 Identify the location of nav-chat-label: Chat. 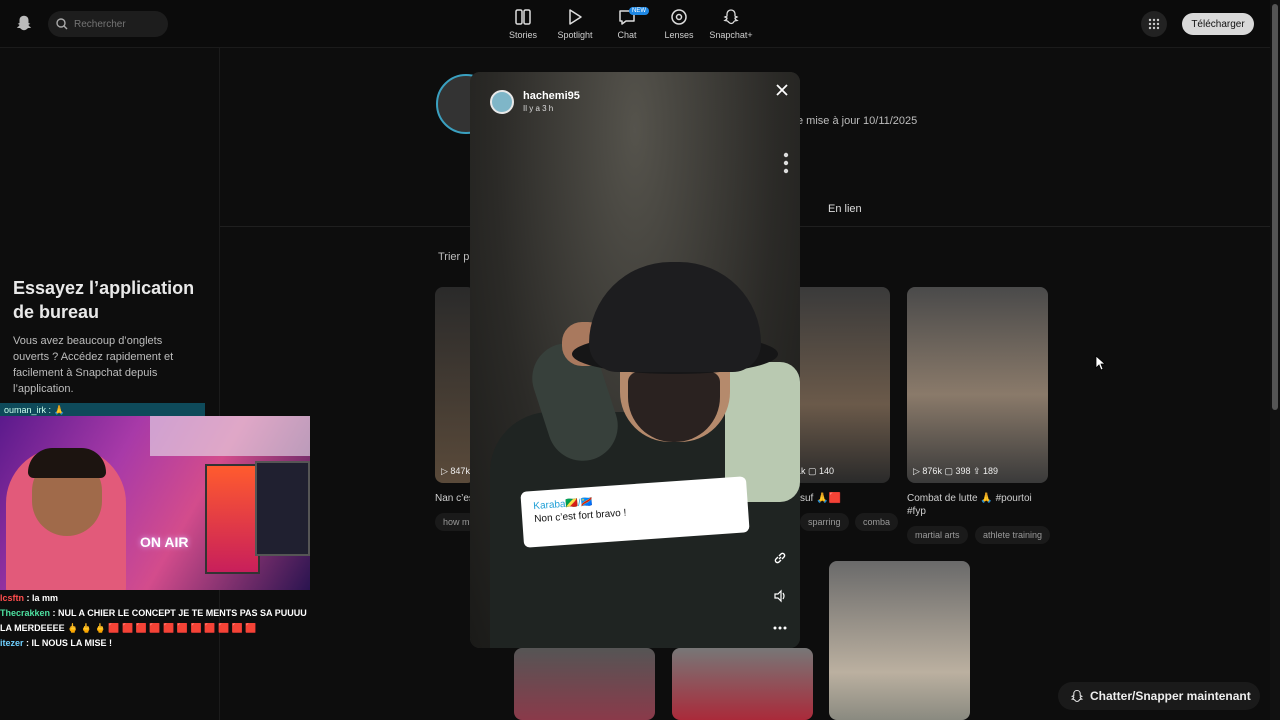
(627, 35).